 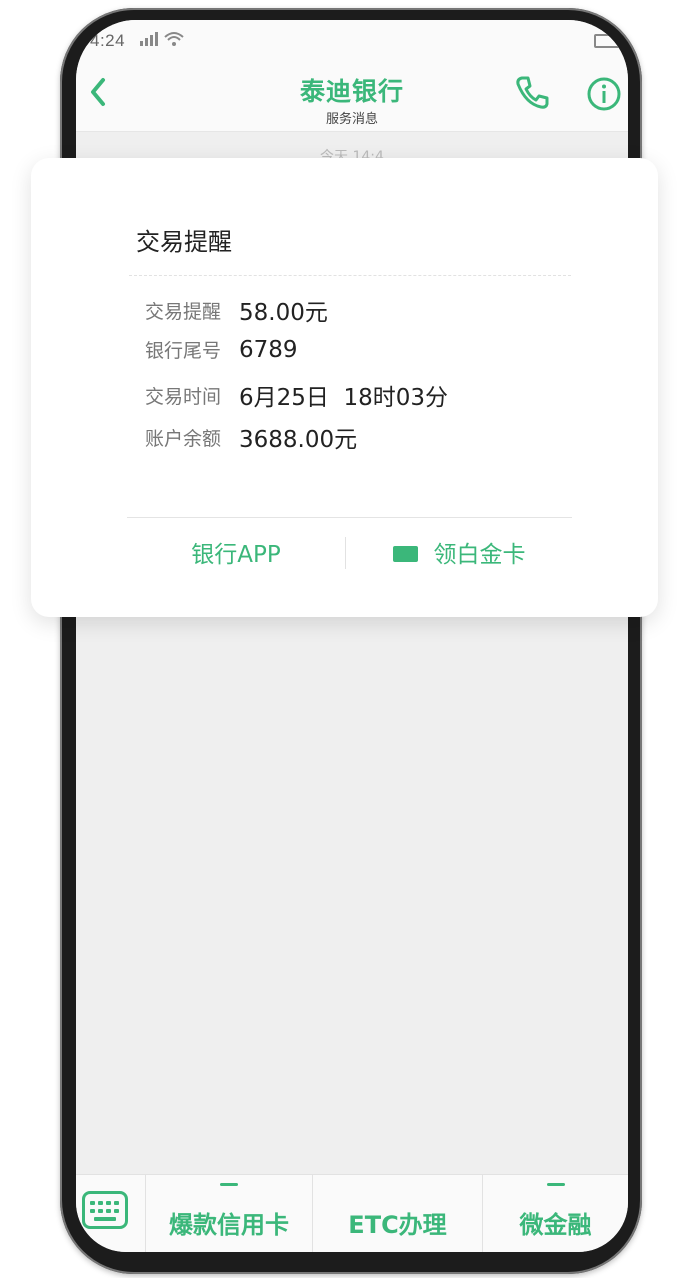 I want to click on detail-value: 3688.00元, so click(x=298, y=440).